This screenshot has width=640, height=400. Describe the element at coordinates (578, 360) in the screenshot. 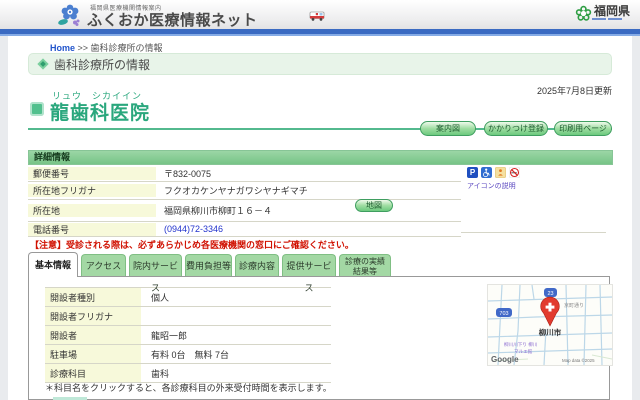

I see `map-attribution: Map data ©2025` at that location.